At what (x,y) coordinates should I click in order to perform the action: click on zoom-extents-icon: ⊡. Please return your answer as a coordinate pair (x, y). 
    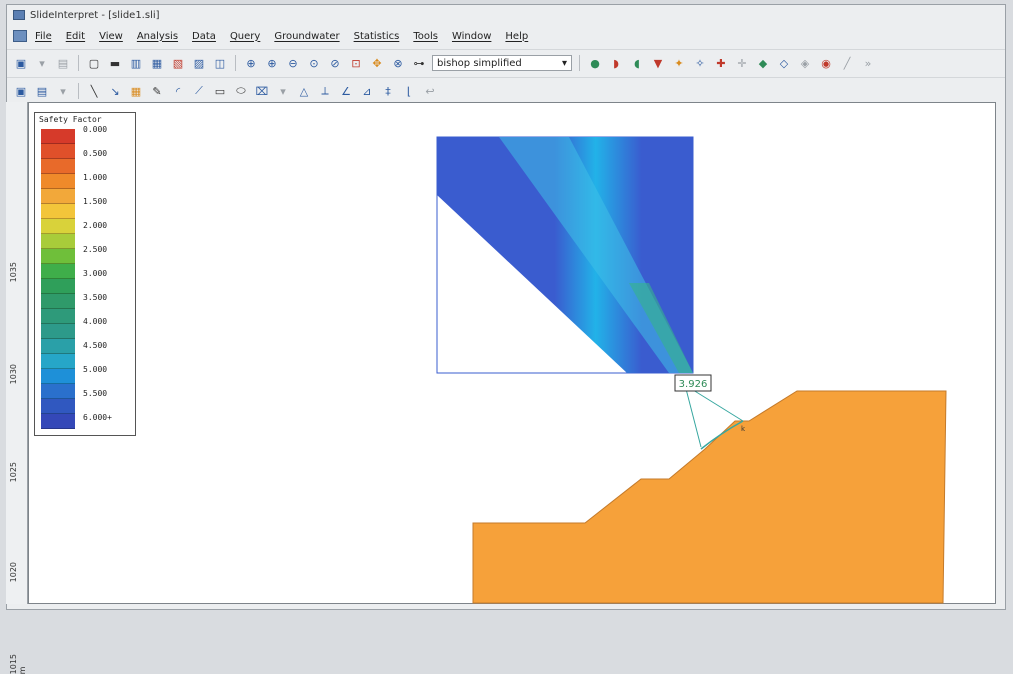
    Looking at the image, I should click on (356, 63).